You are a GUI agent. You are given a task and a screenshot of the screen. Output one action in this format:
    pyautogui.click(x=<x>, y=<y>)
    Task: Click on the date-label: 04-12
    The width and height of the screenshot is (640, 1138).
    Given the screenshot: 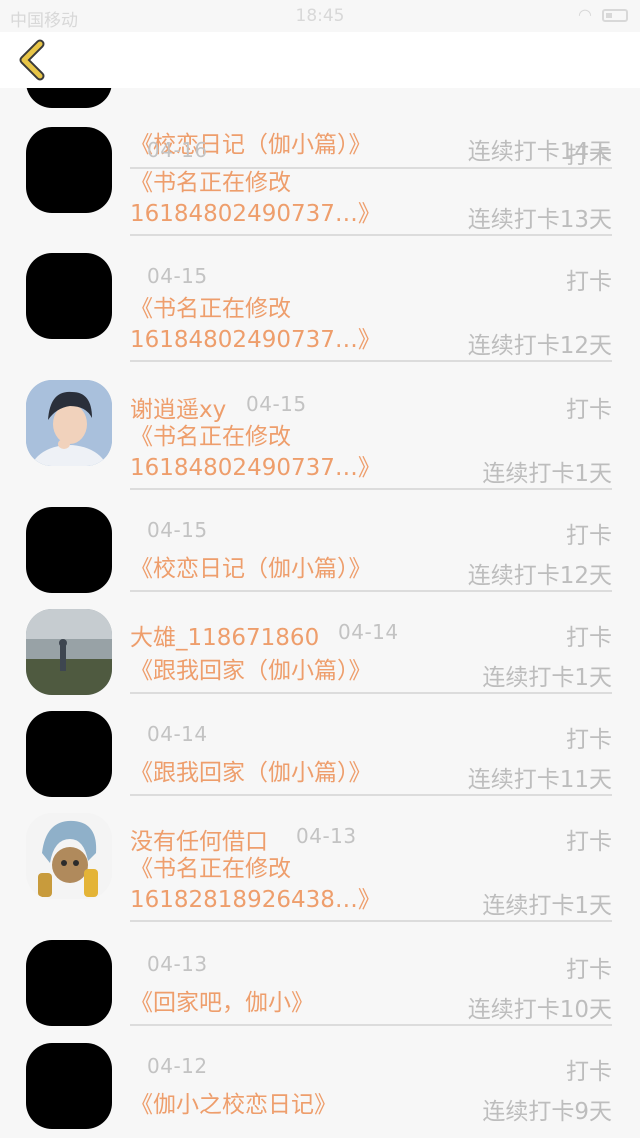 What is the action you would take?
    pyautogui.click(x=177, y=1066)
    